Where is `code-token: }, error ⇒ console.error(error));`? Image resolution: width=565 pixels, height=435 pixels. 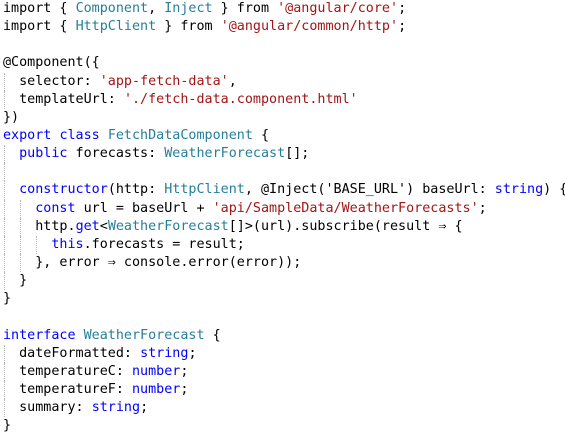 code-token: }, error ⇒ console.error(error)); is located at coordinates (152, 262).